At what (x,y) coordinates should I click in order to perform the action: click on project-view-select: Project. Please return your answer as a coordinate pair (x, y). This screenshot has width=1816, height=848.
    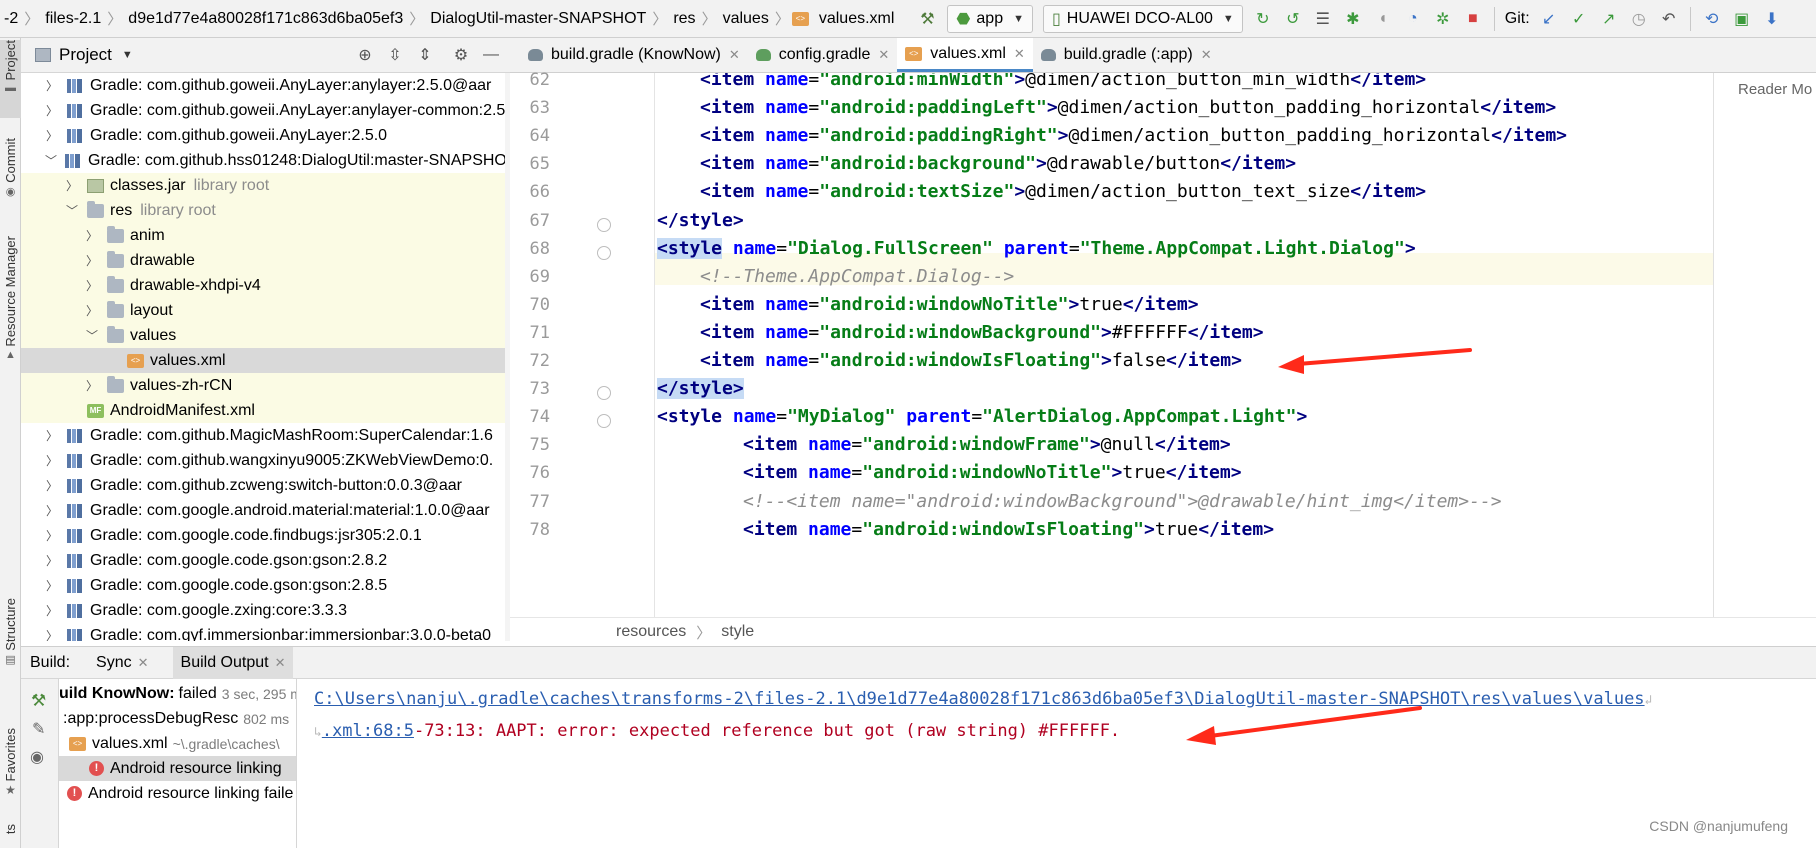
    Looking at the image, I should click on (85, 55).